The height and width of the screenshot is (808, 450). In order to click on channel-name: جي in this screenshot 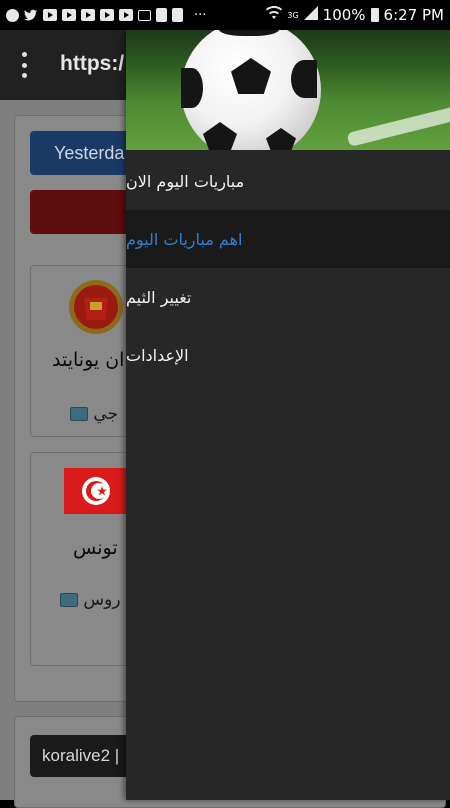, I will do `click(106, 414)`.